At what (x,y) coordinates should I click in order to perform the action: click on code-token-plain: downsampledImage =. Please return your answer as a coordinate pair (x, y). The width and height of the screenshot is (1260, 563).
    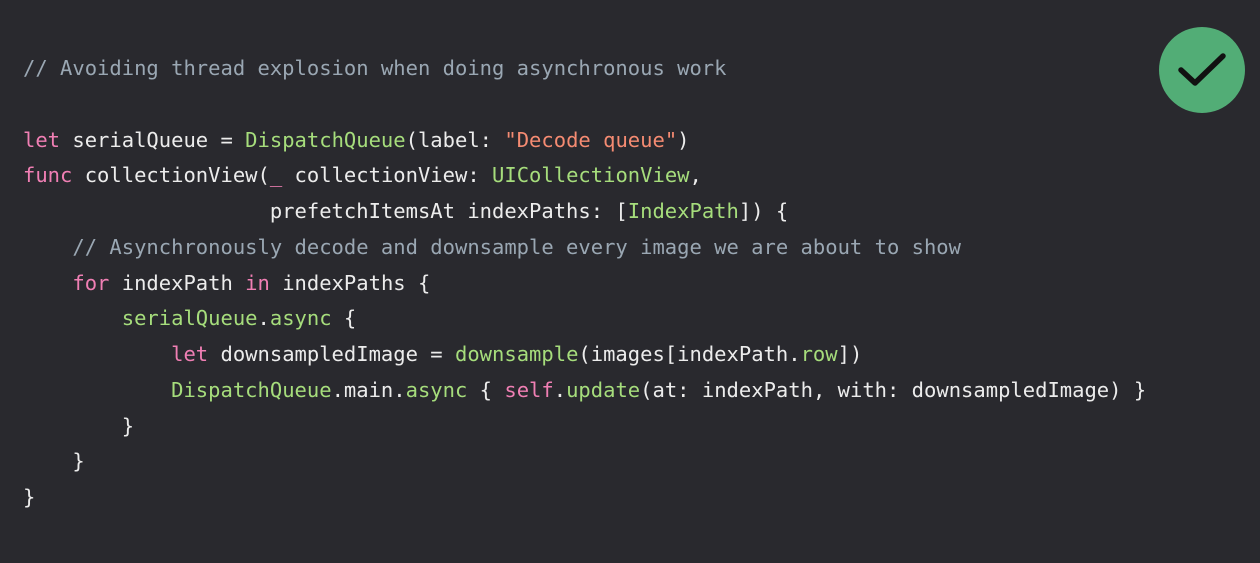
    Looking at the image, I should click on (331, 354).